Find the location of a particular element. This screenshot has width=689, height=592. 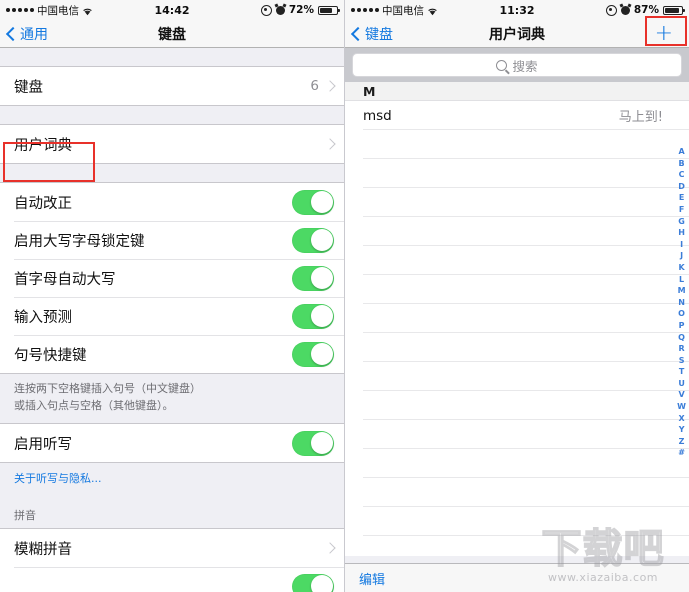

index-letter: B is located at coordinates (682, 164).